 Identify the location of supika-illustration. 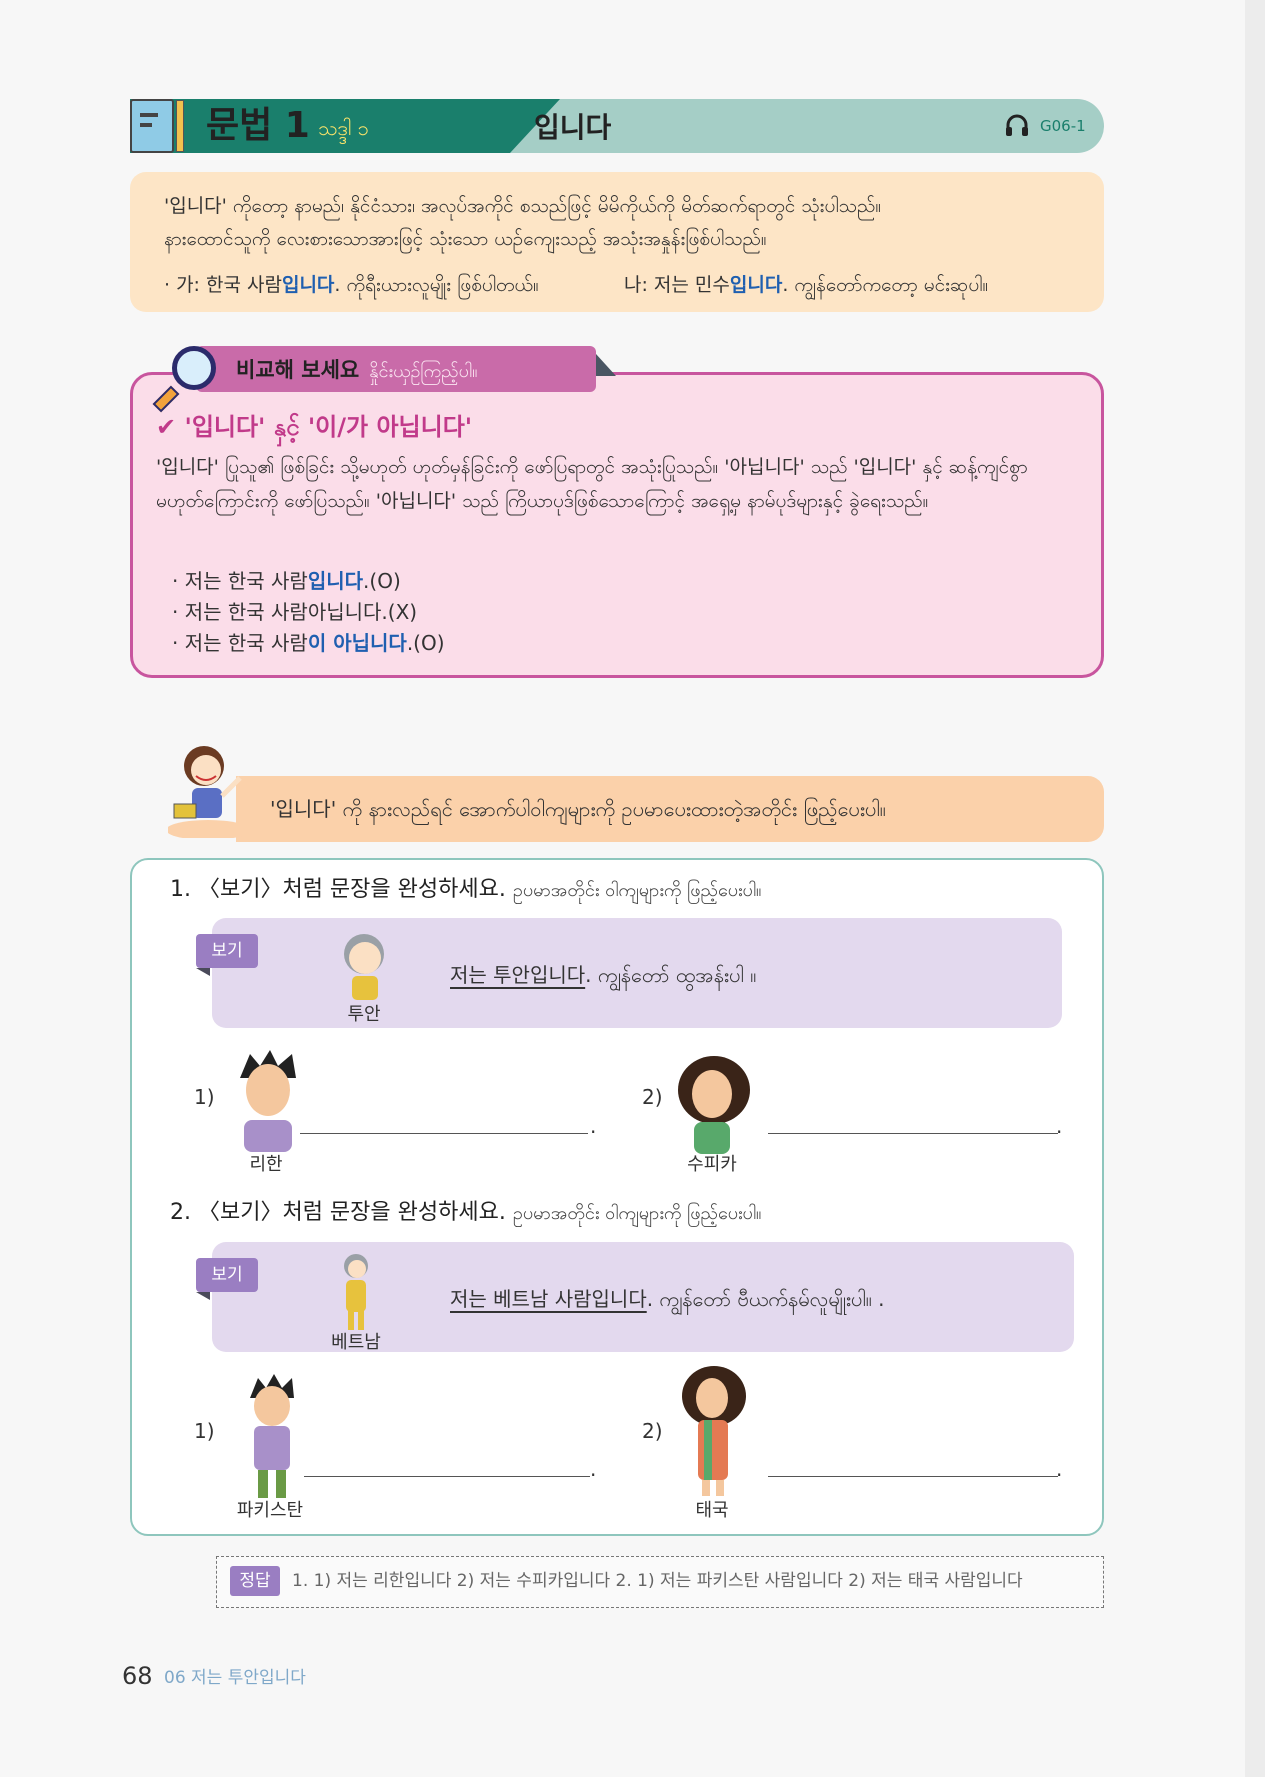
(714, 1105).